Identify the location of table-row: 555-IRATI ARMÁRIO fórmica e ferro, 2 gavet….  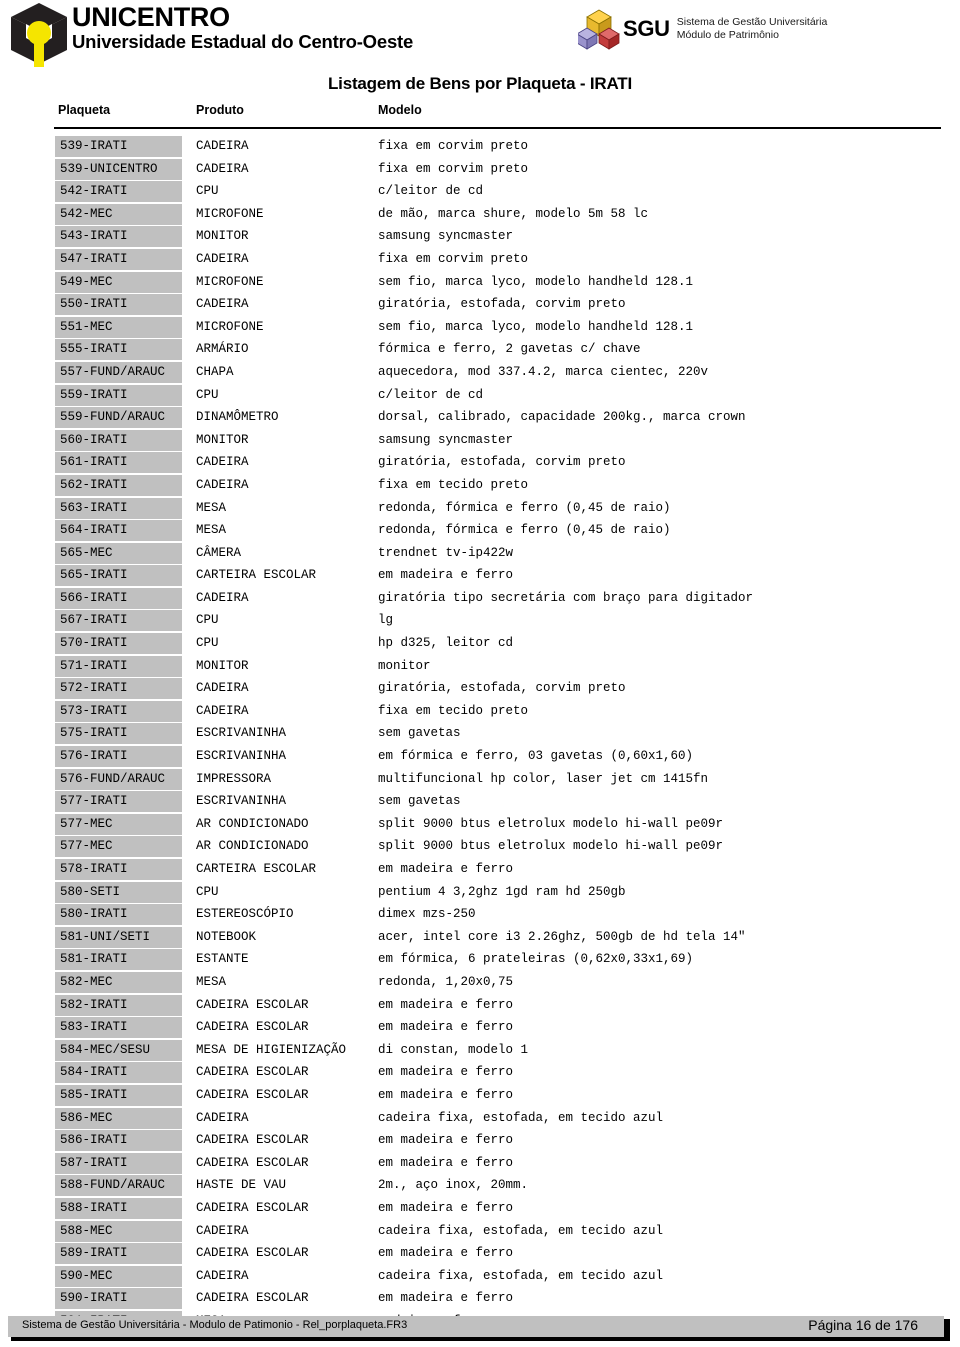
(480, 350).